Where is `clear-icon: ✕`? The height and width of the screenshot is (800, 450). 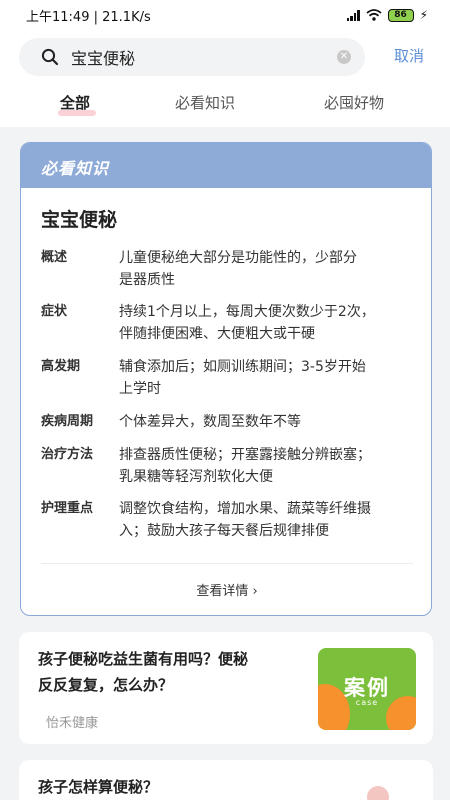
clear-icon: ✕ is located at coordinates (344, 57).